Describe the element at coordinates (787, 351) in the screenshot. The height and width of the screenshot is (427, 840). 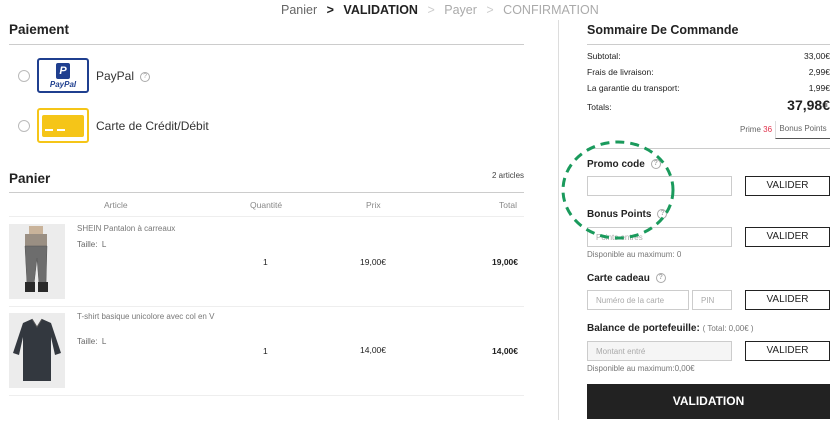
I see `wallet-validate-button: VALIDER` at that location.